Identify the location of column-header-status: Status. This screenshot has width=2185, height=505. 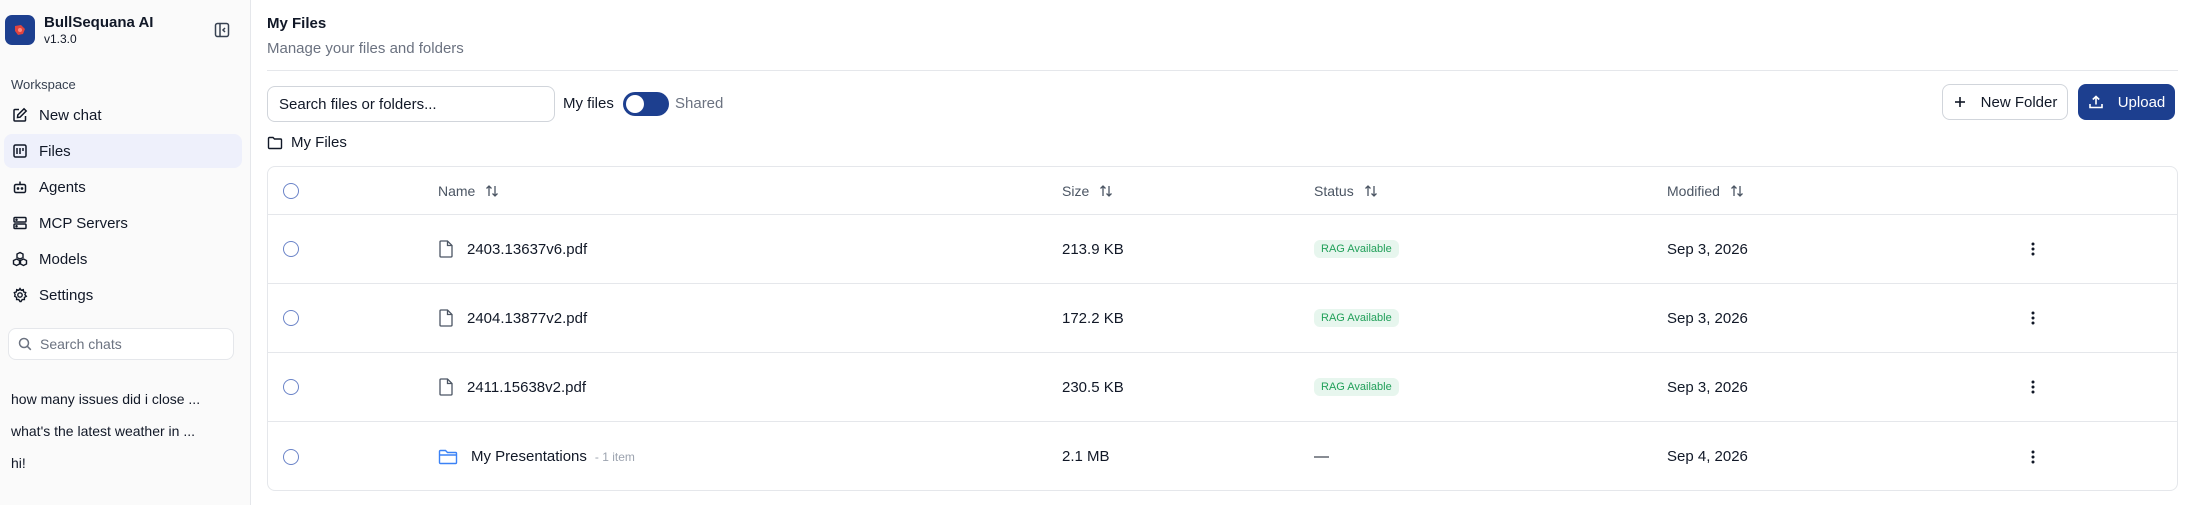
(1346, 190).